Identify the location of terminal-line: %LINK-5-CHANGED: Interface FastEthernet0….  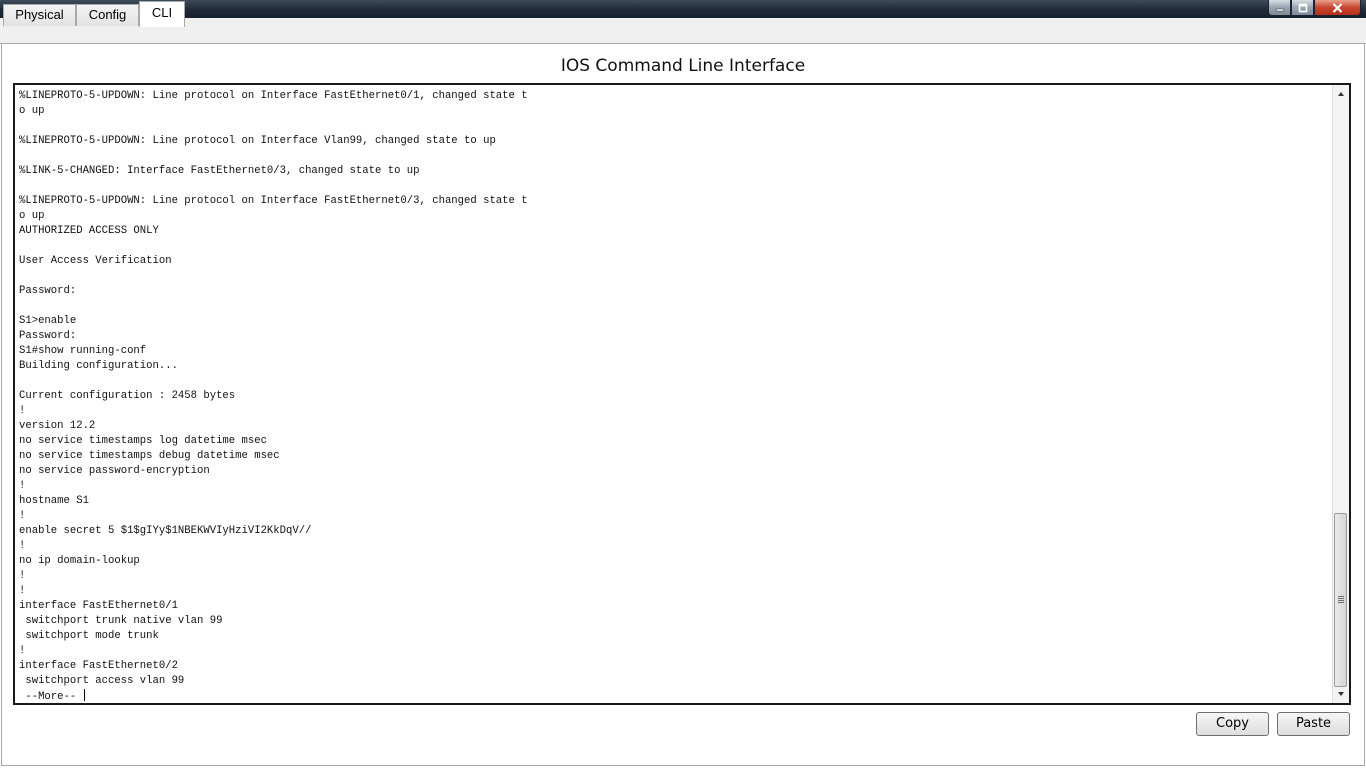
(219, 171).